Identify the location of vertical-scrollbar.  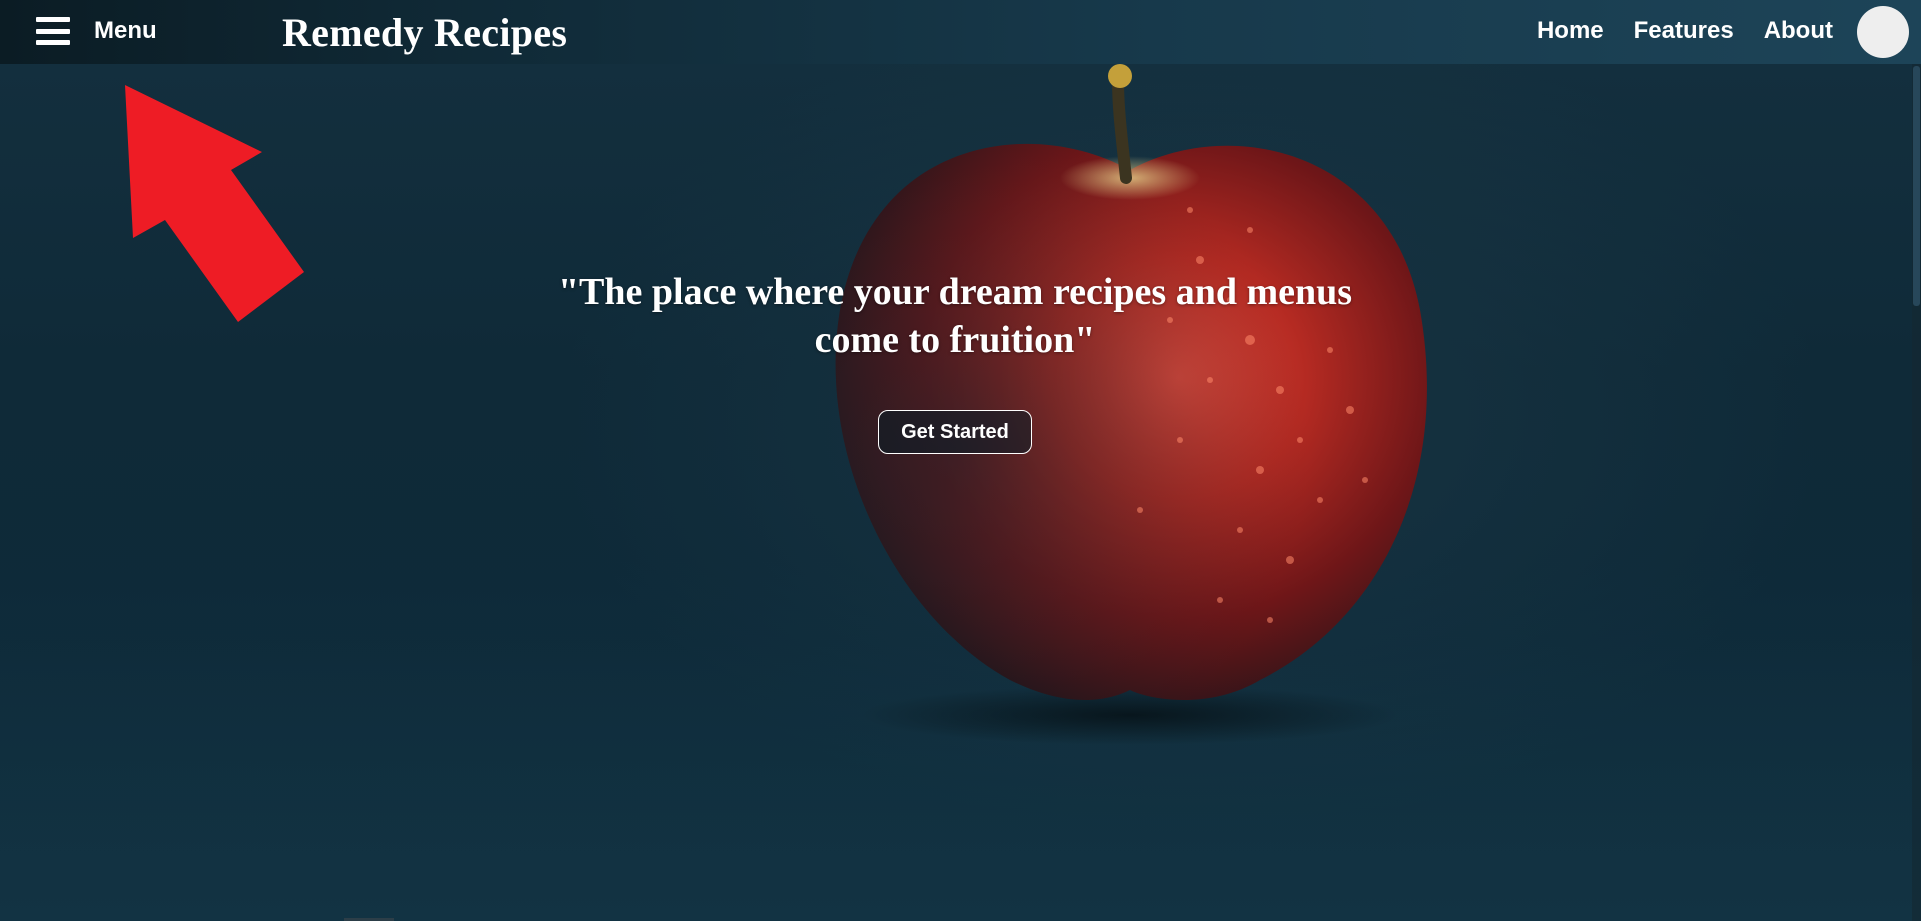
(1916, 492).